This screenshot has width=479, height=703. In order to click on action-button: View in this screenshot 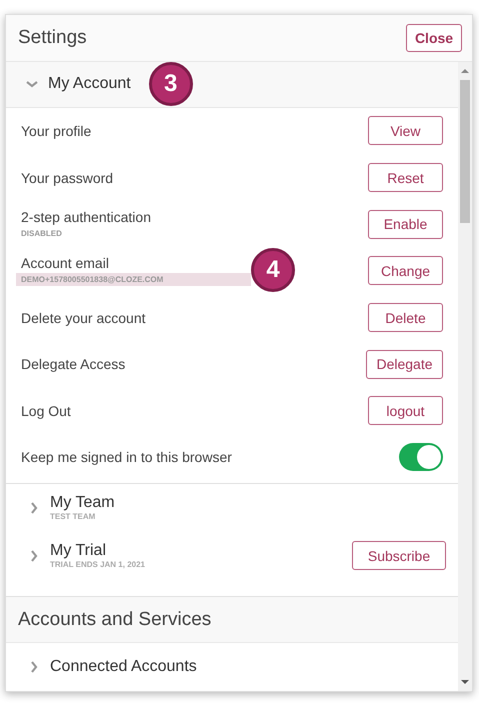, I will do `click(405, 131)`.